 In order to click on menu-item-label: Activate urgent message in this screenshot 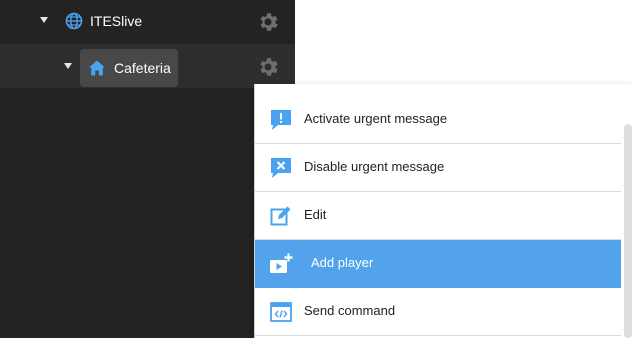, I will do `click(376, 118)`.